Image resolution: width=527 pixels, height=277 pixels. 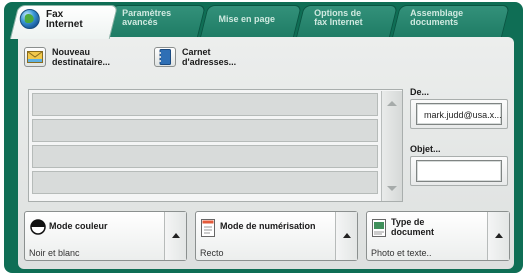 I want to click on tab-label: Options de fax Internet, so click(x=338, y=17).